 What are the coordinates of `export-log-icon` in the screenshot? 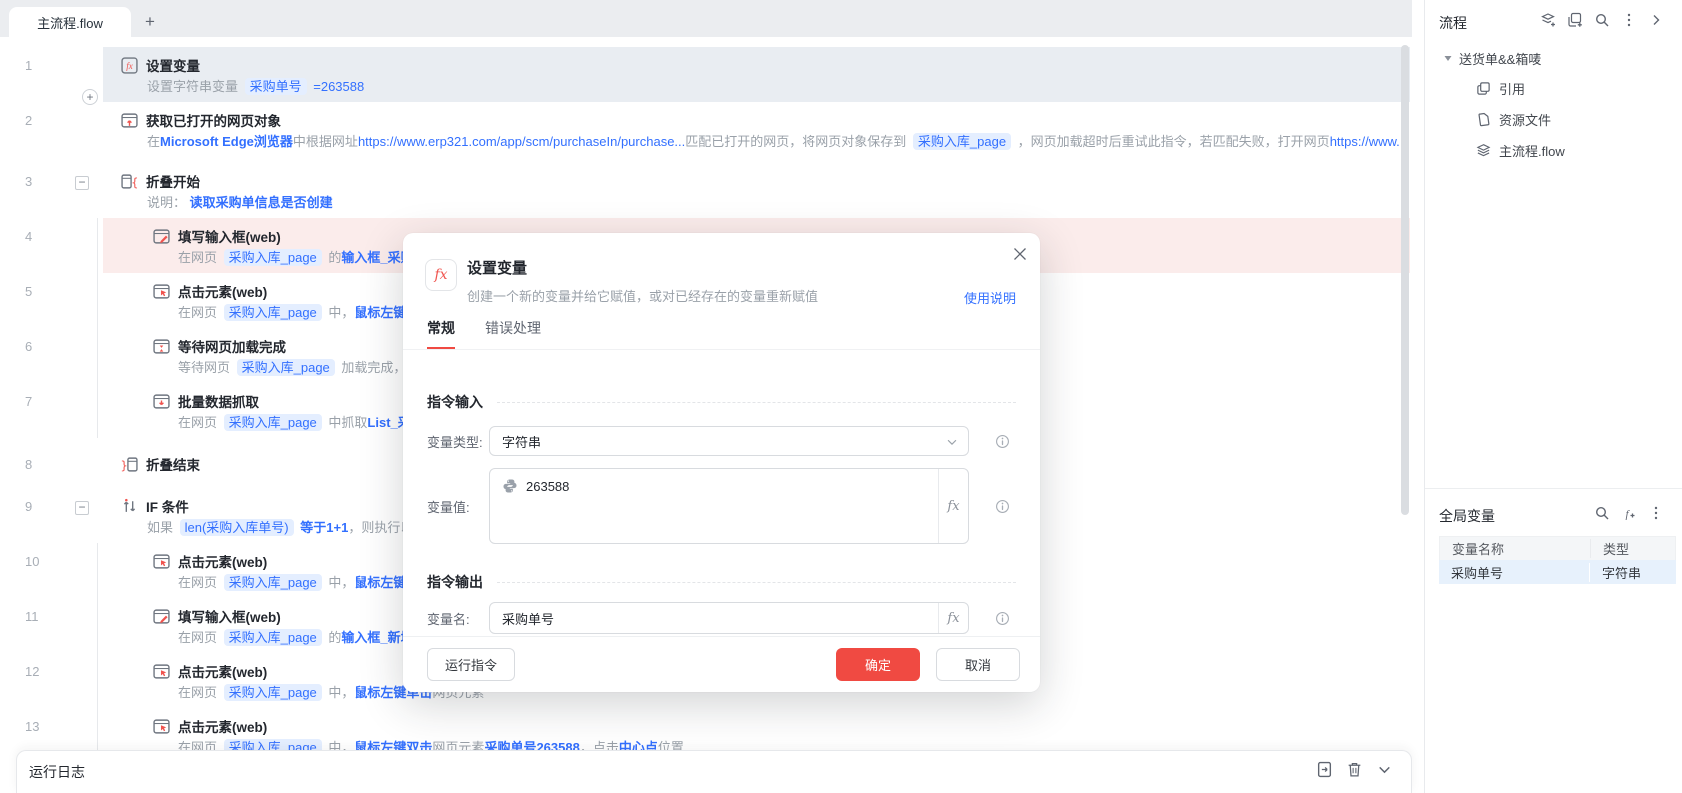 It's located at (1324, 769).